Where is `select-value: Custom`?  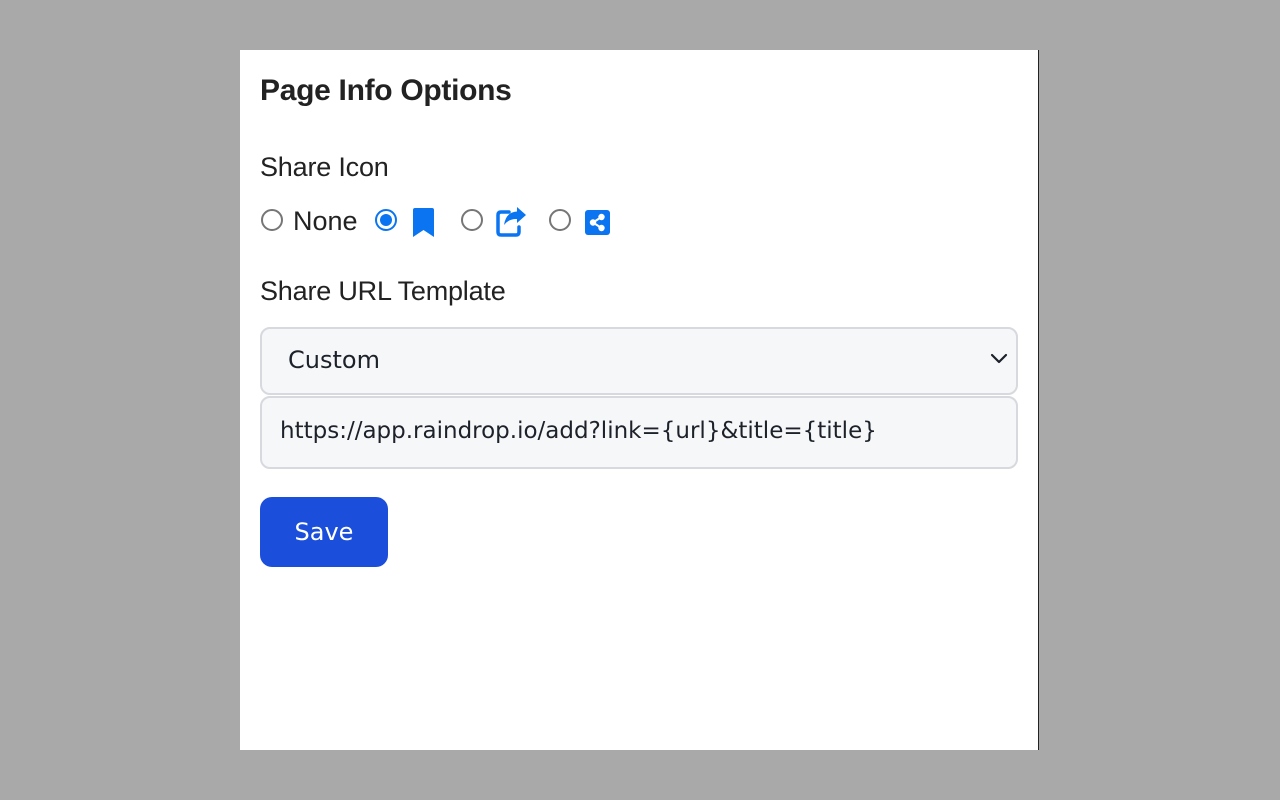
select-value: Custom is located at coordinates (334, 360).